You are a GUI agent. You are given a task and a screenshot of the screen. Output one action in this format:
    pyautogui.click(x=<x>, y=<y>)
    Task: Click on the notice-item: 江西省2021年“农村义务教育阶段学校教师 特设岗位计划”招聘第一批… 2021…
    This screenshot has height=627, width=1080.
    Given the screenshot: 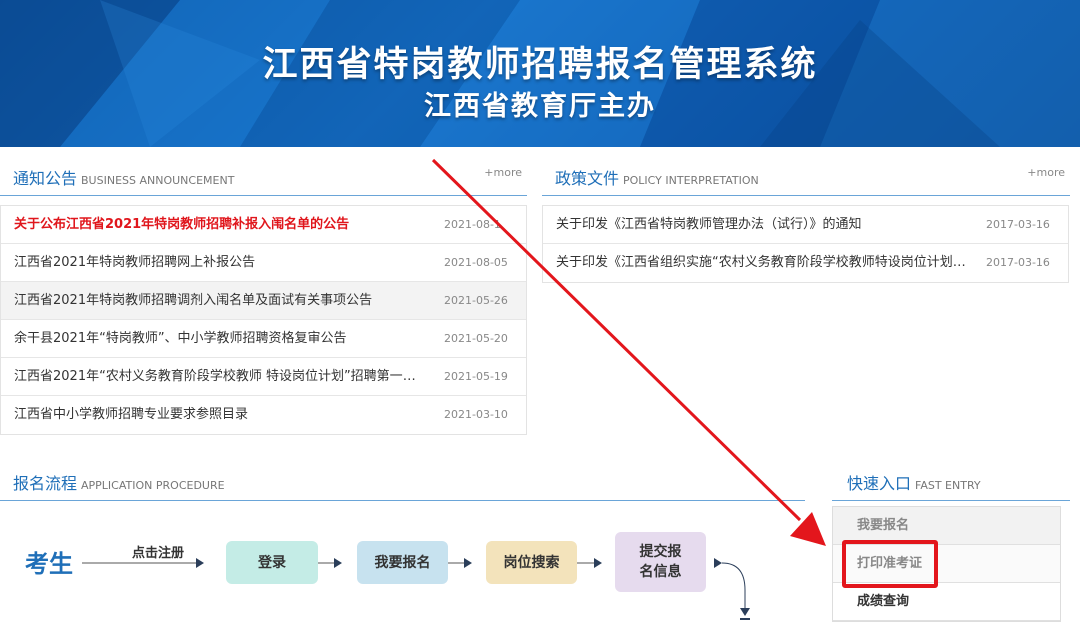 What is the action you would take?
    pyautogui.click(x=263, y=377)
    